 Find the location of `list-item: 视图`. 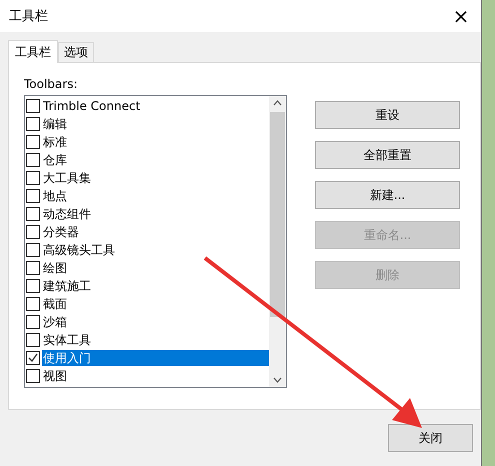

list-item: 视图 is located at coordinates (147, 376).